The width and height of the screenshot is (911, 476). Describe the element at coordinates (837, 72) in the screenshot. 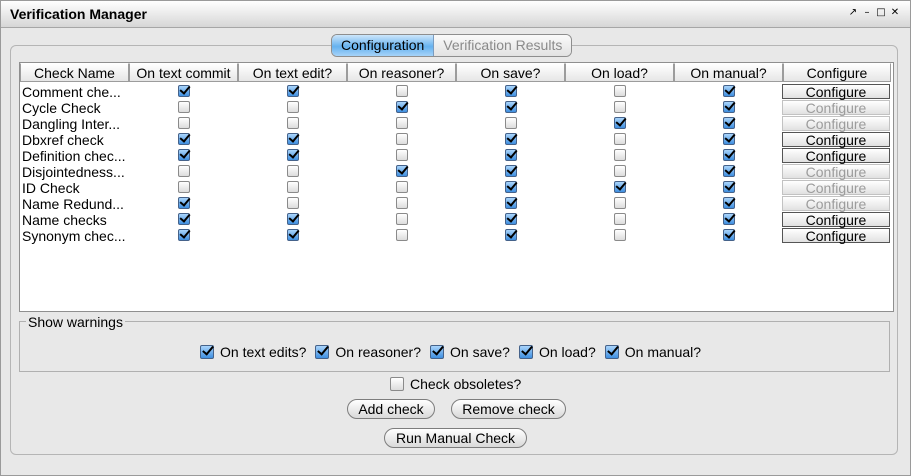

I see `header-configure: Configure` at that location.